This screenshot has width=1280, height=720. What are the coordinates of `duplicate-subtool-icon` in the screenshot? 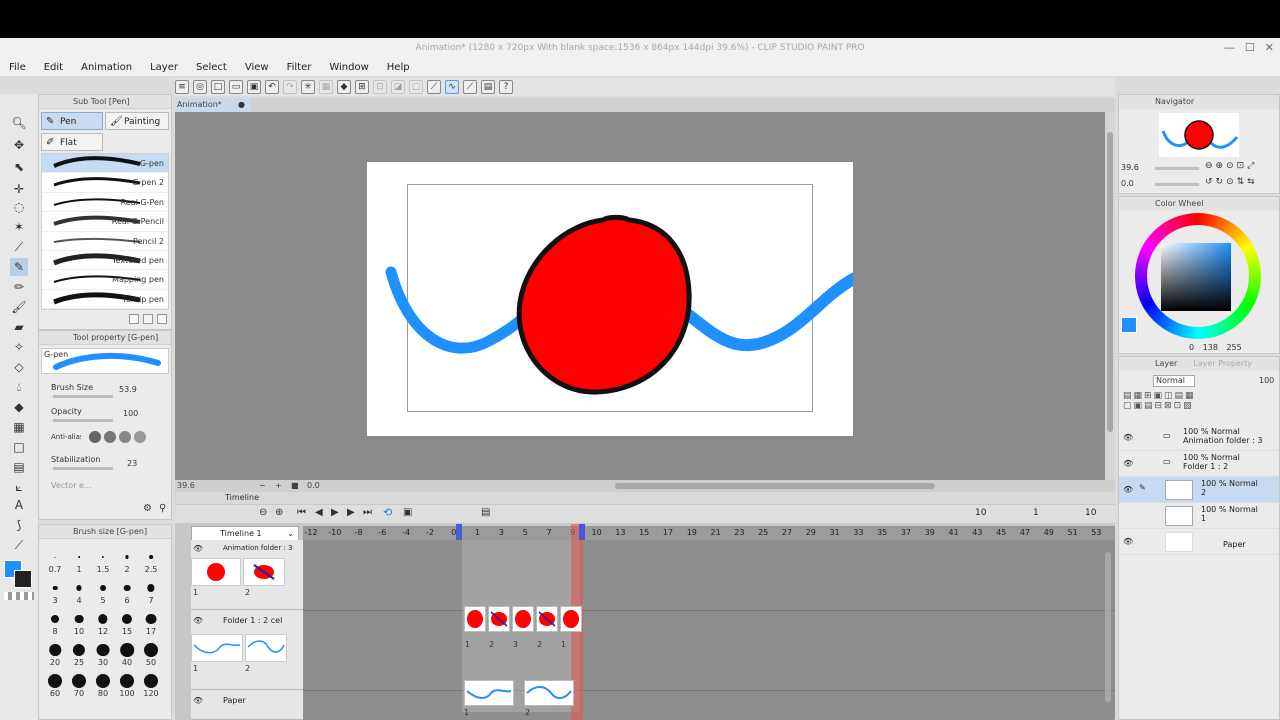 It's located at (148, 319).